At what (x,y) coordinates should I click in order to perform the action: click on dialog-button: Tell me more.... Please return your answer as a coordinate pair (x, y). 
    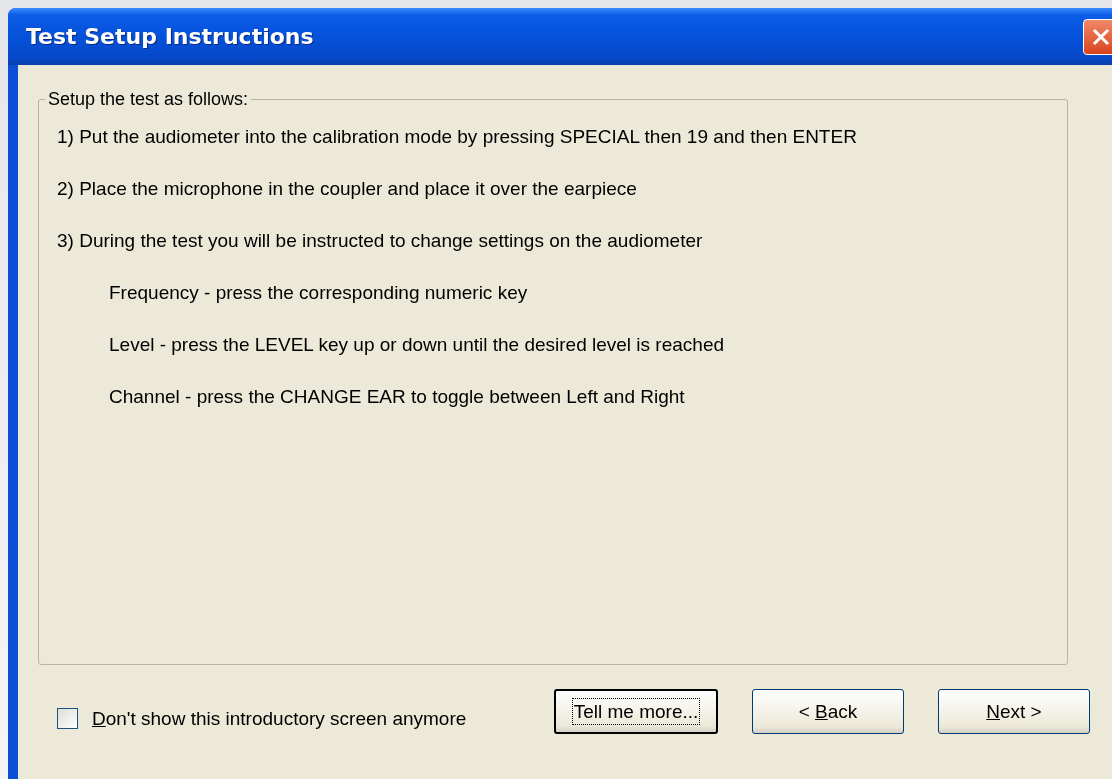
    Looking at the image, I should click on (636, 711).